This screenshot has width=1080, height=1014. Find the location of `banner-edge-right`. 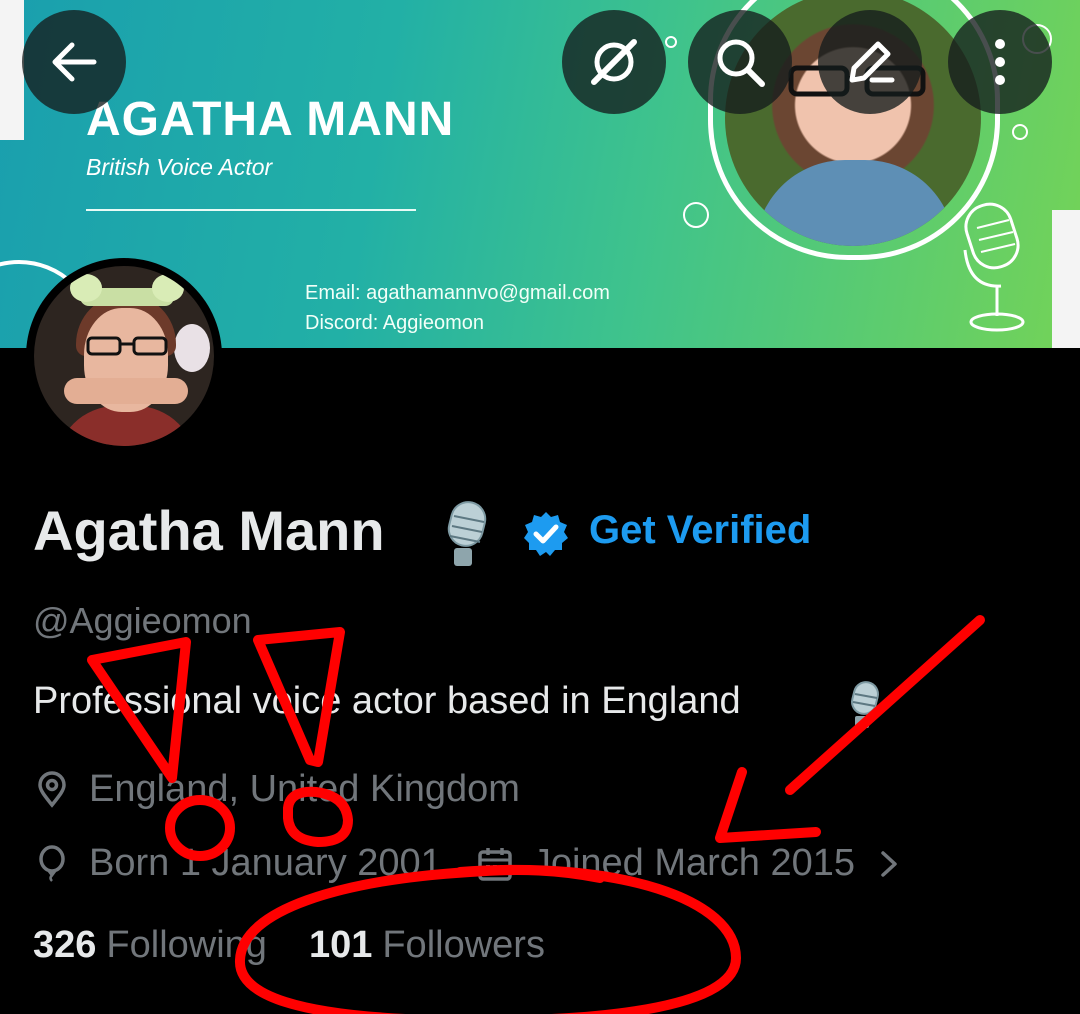

banner-edge-right is located at coordinates (1066, 279).